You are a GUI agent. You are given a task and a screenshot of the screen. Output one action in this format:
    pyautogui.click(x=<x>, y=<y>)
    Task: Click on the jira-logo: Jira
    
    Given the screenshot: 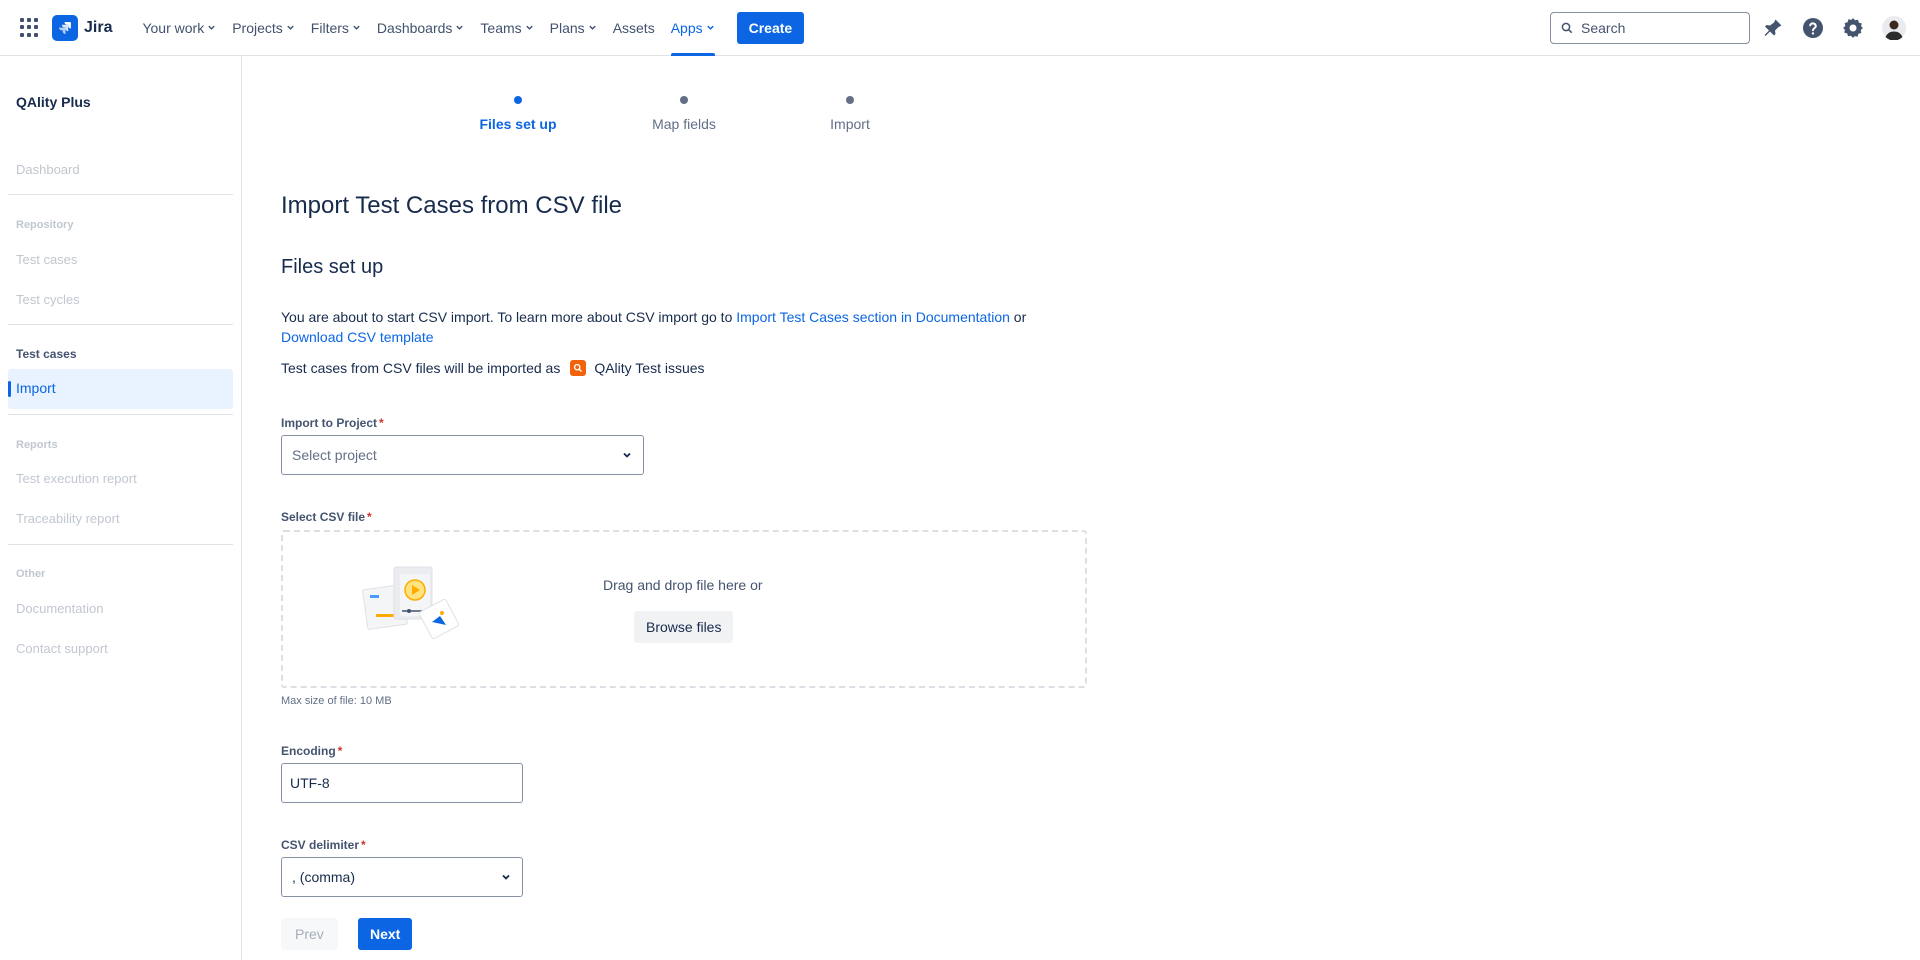 What is the action you would take?
    pyautogui.click(x=82, y=27)
    